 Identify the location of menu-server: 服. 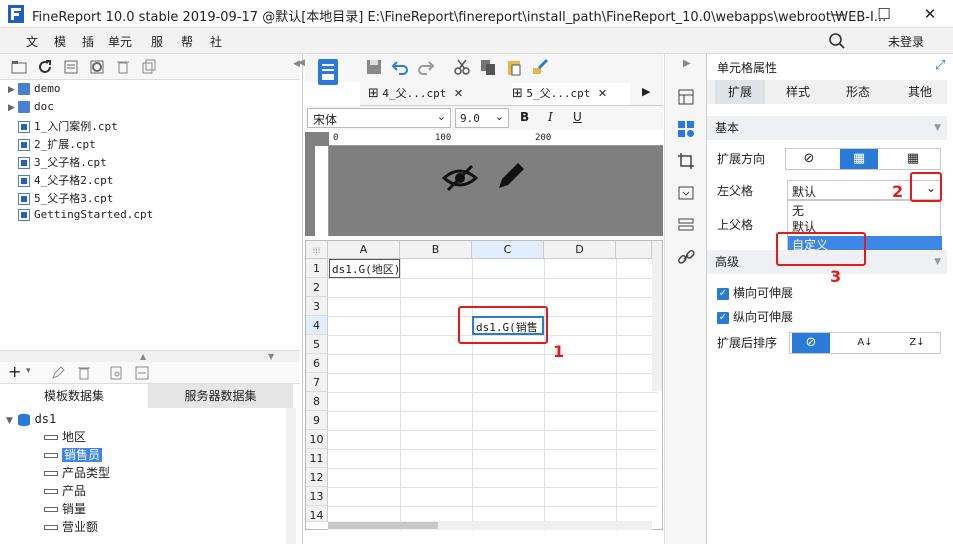
(157, 41).